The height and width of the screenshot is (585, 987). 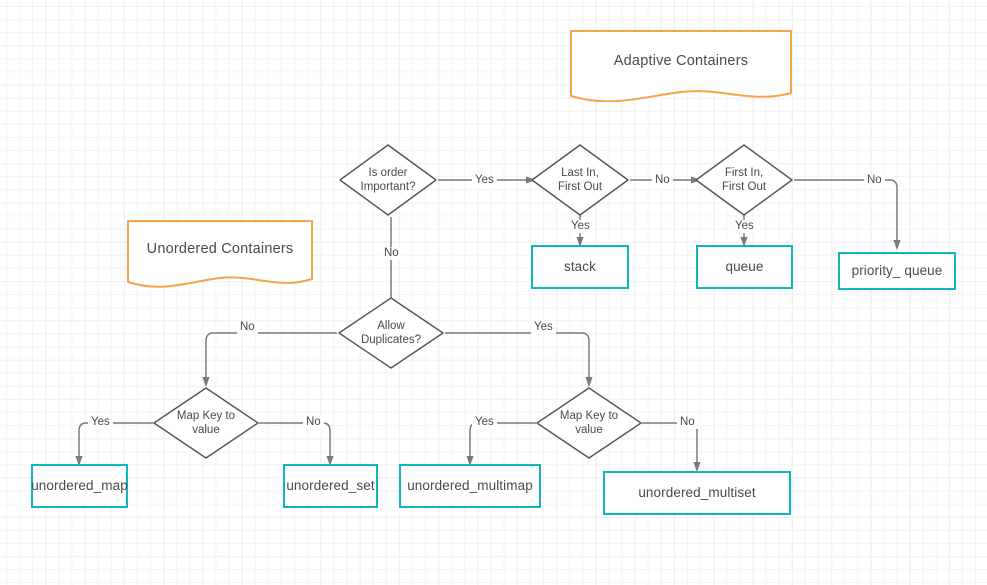 What do you see at coordinates (543, 327) in the screenshot?
I see `edge-label-dupes-yes: Yes` at bounding box center [543, 327].